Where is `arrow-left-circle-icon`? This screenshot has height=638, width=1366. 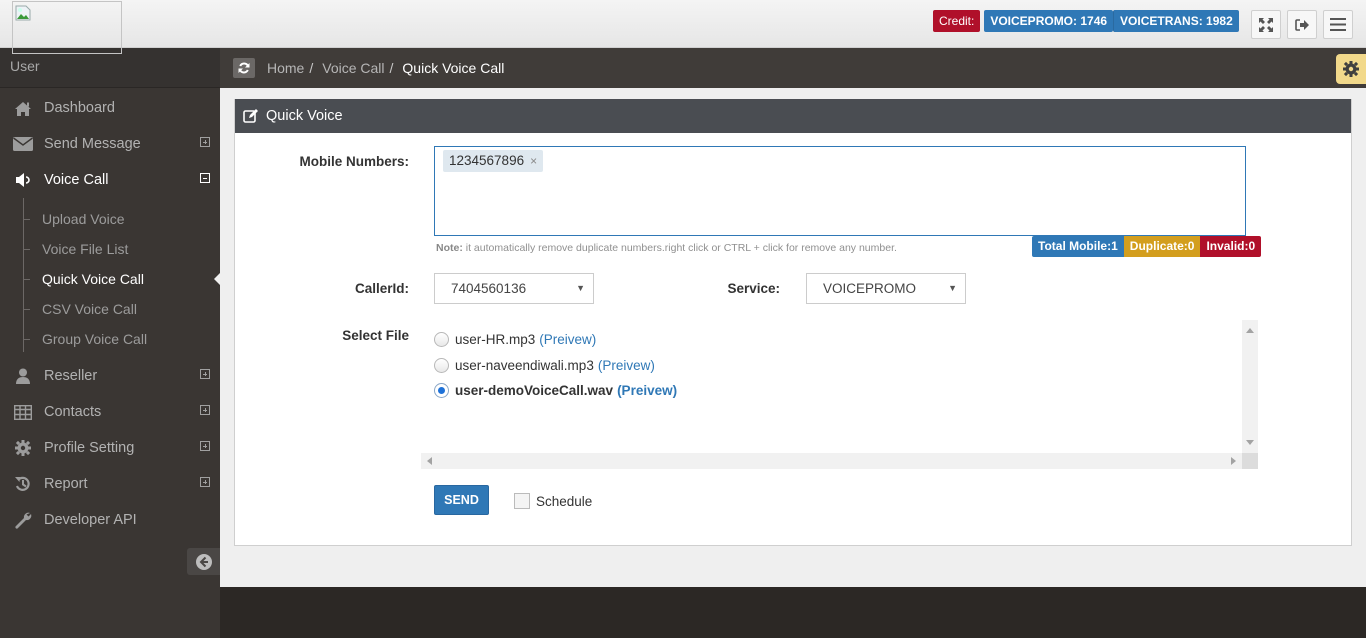
arrow-left-circle-icon is located at coordinates (203, 561).